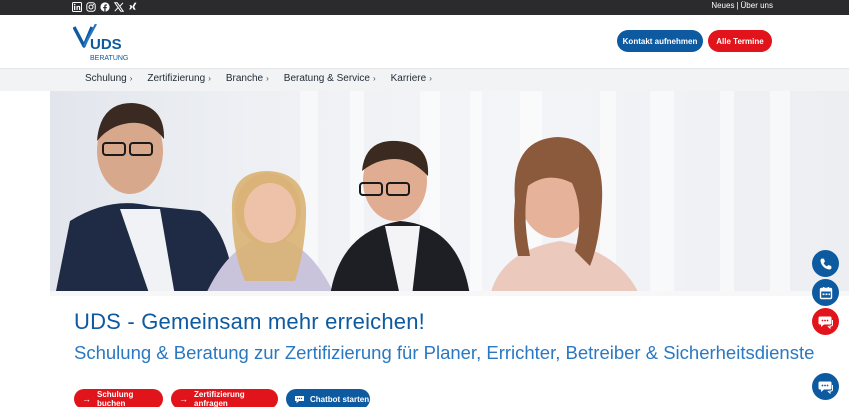 This screenshot has height=407, width=849. Describe the element at coordinates (340, 399) in the screenshot. I see `button-label: Chatbot starten` at that location.